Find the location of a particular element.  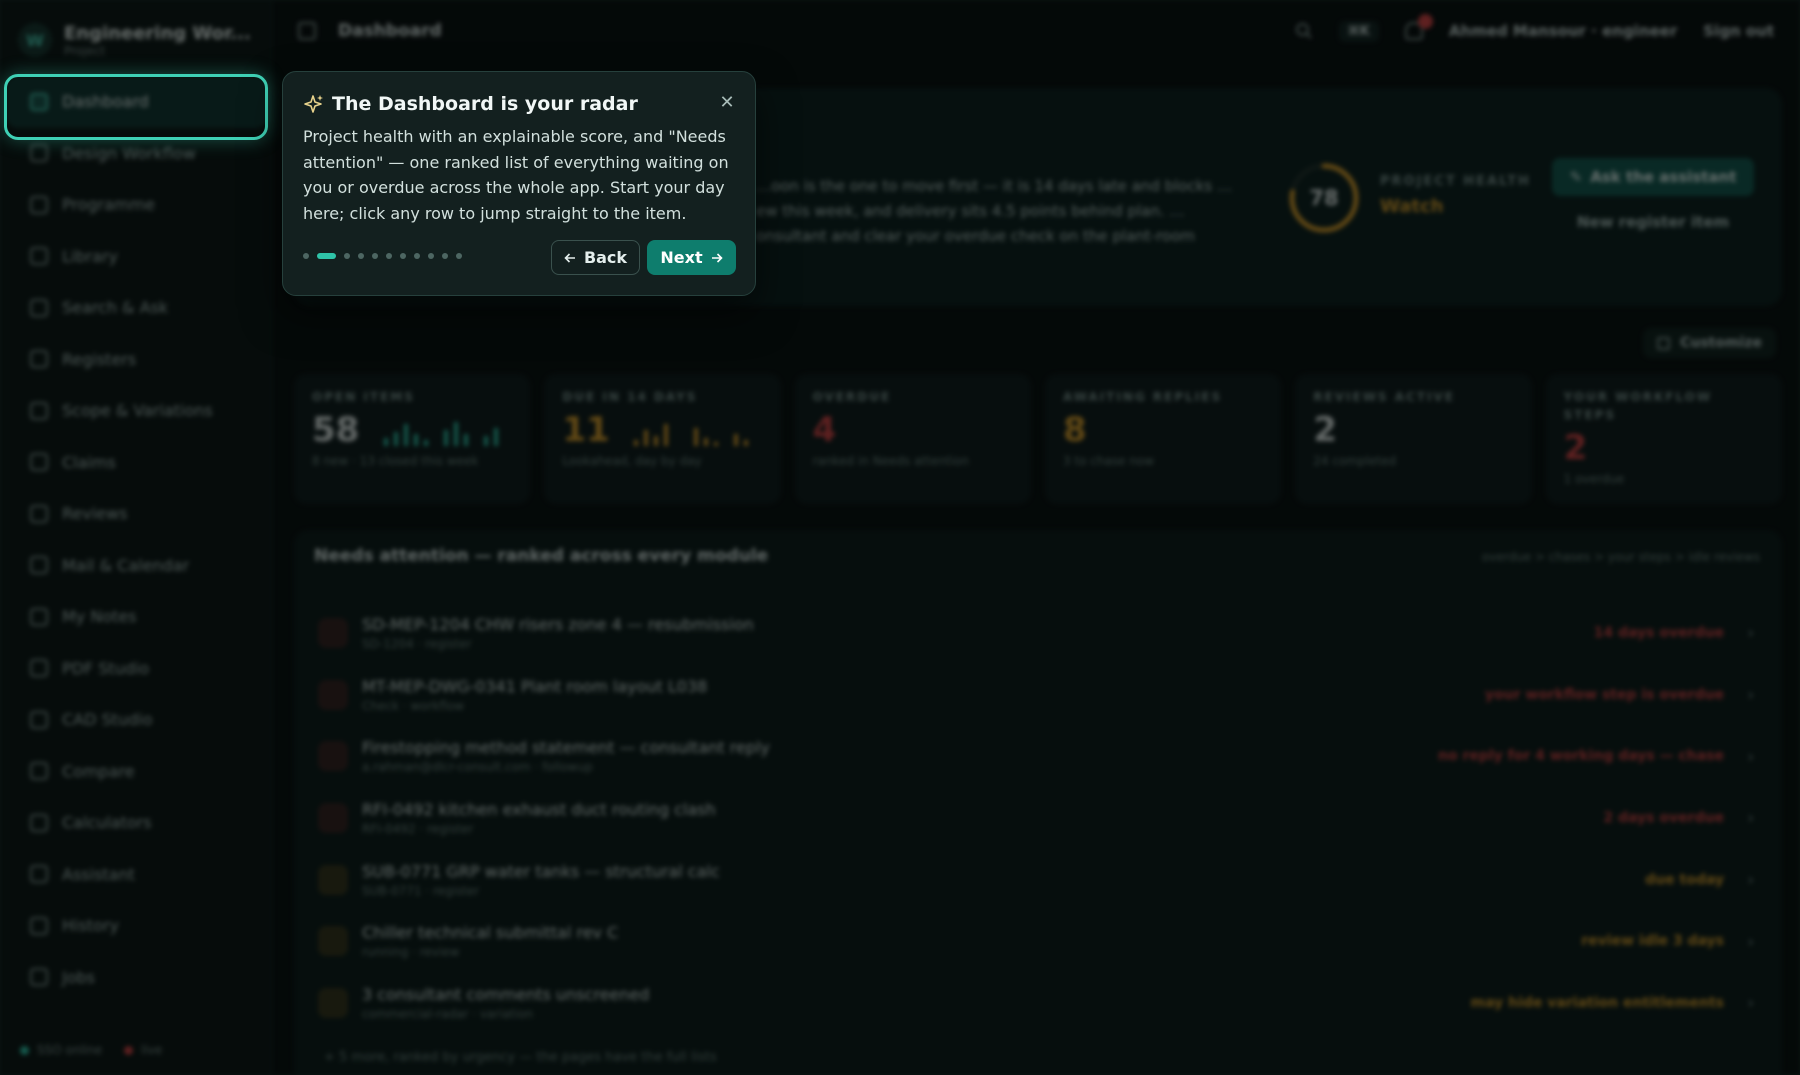

search-icon is located at coordinates (1304, 31).